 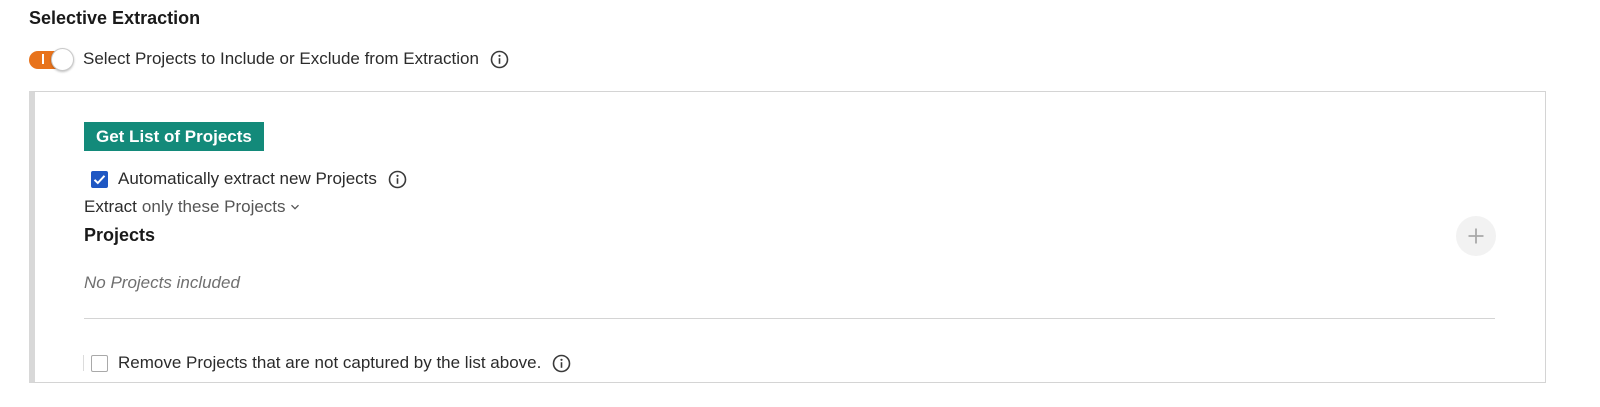 I want to click on extract-mode-value: only these Projects, so click(x=213, y=206).